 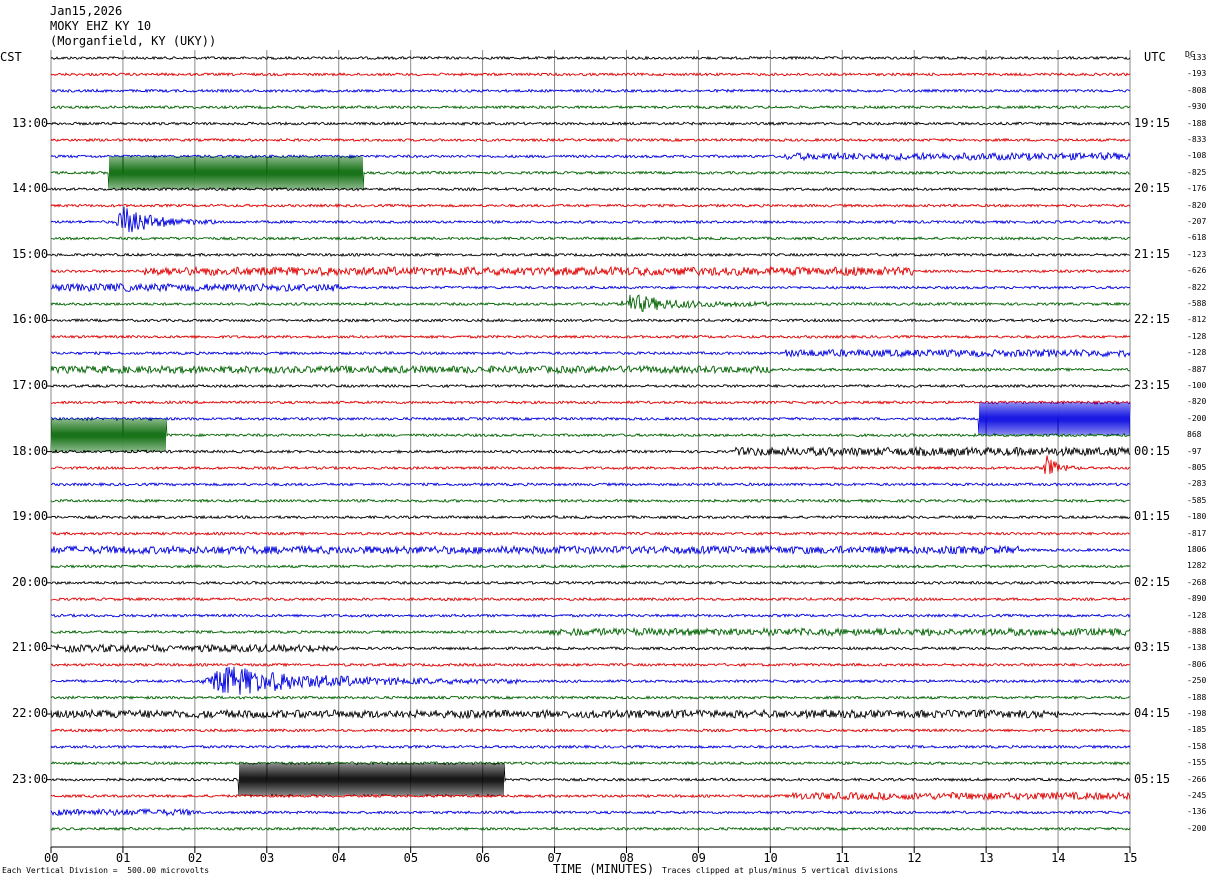 What do you see at coordinates (30, 778) in the screenshot?
I see `left-hour-label: 23:00` at bounding box center [30, 778].